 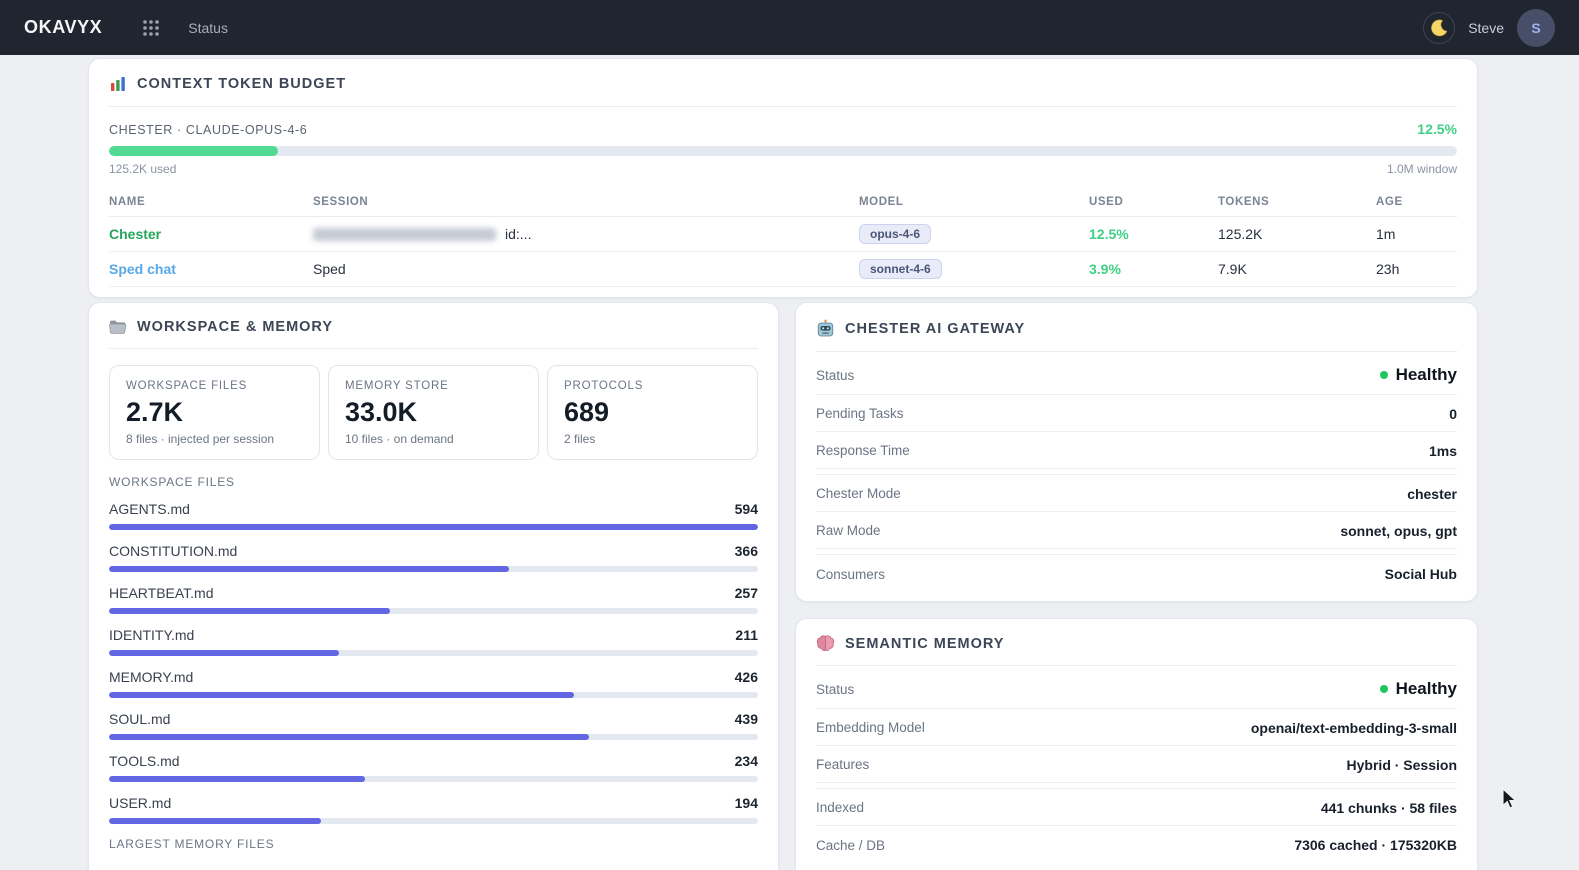 I want to click on kv-group: Consumers Social Hub, so click(x=1136, y=573).